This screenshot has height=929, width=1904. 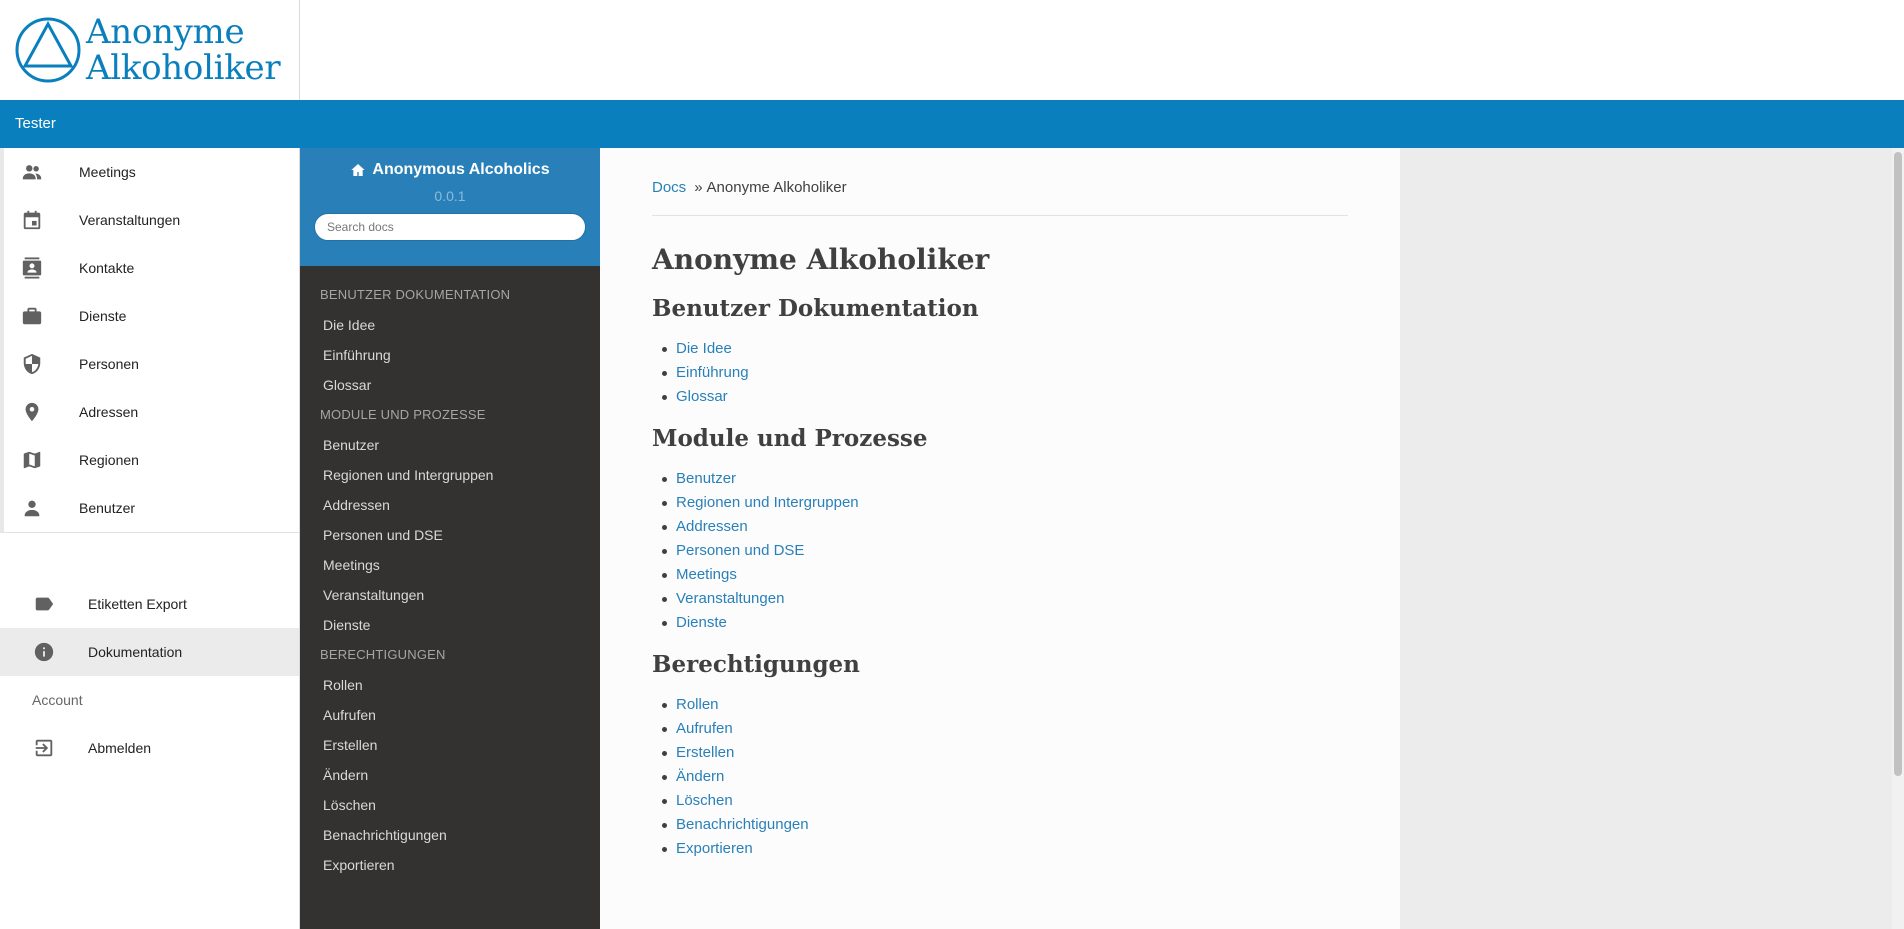 What do you see at coordinates (1005, 849) in the screenshot?
I see `list-item: Exportieren` at bounding box center [1005, 849].